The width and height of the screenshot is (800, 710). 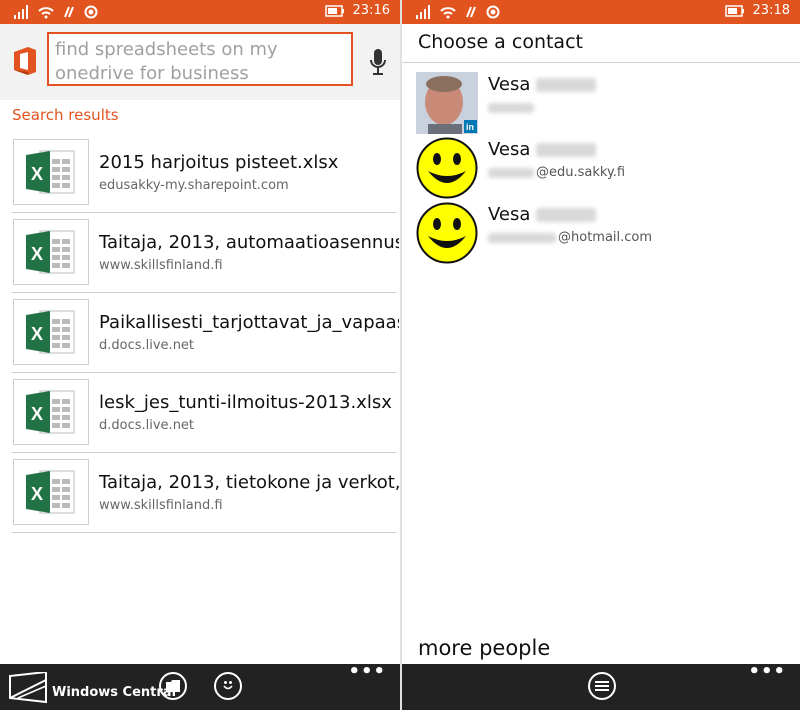 I want to click on list-icon, so click(x=602, y=686).